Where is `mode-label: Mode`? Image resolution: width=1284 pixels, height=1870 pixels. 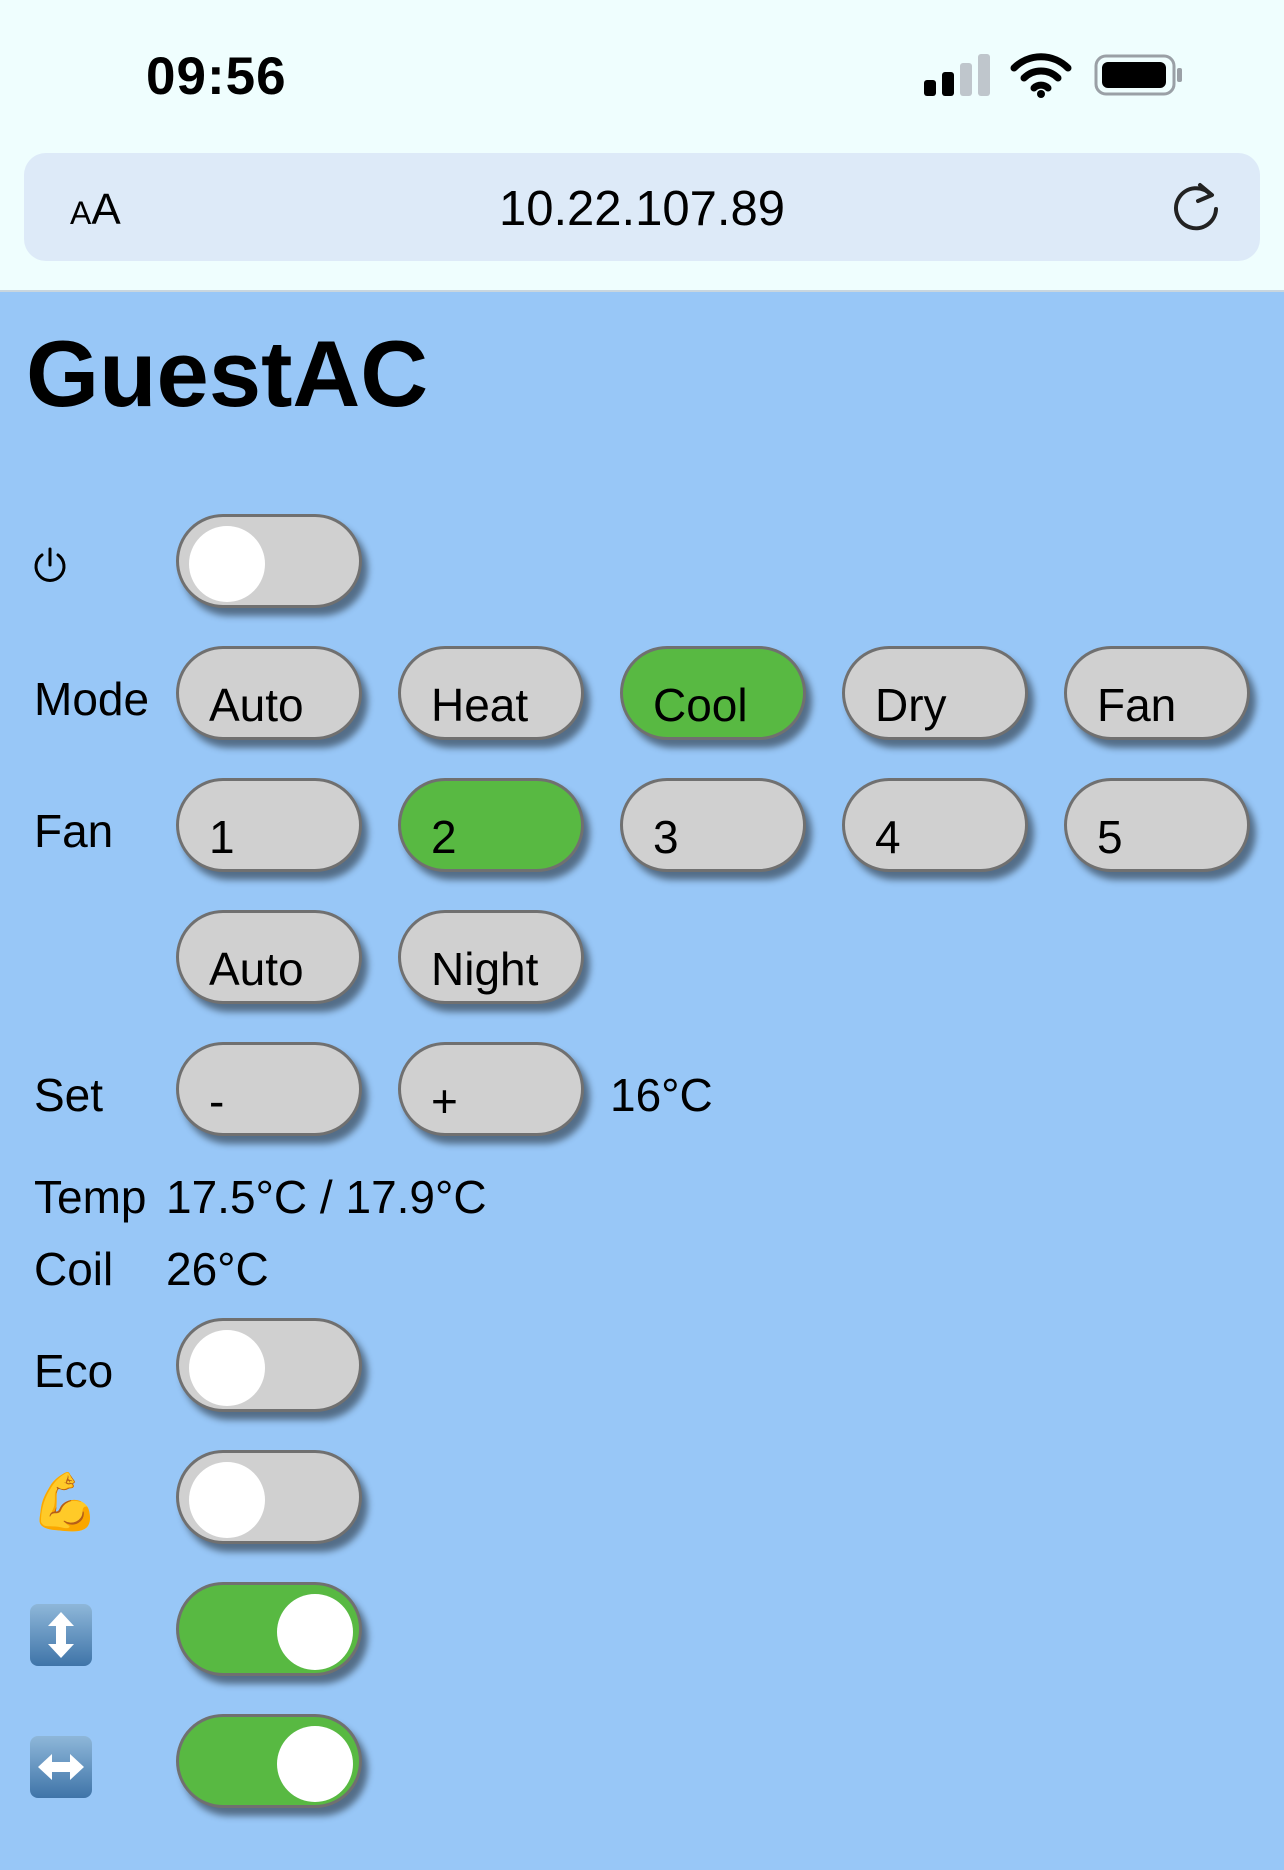
mode-label: Mode is located at coordinates (92, 699).